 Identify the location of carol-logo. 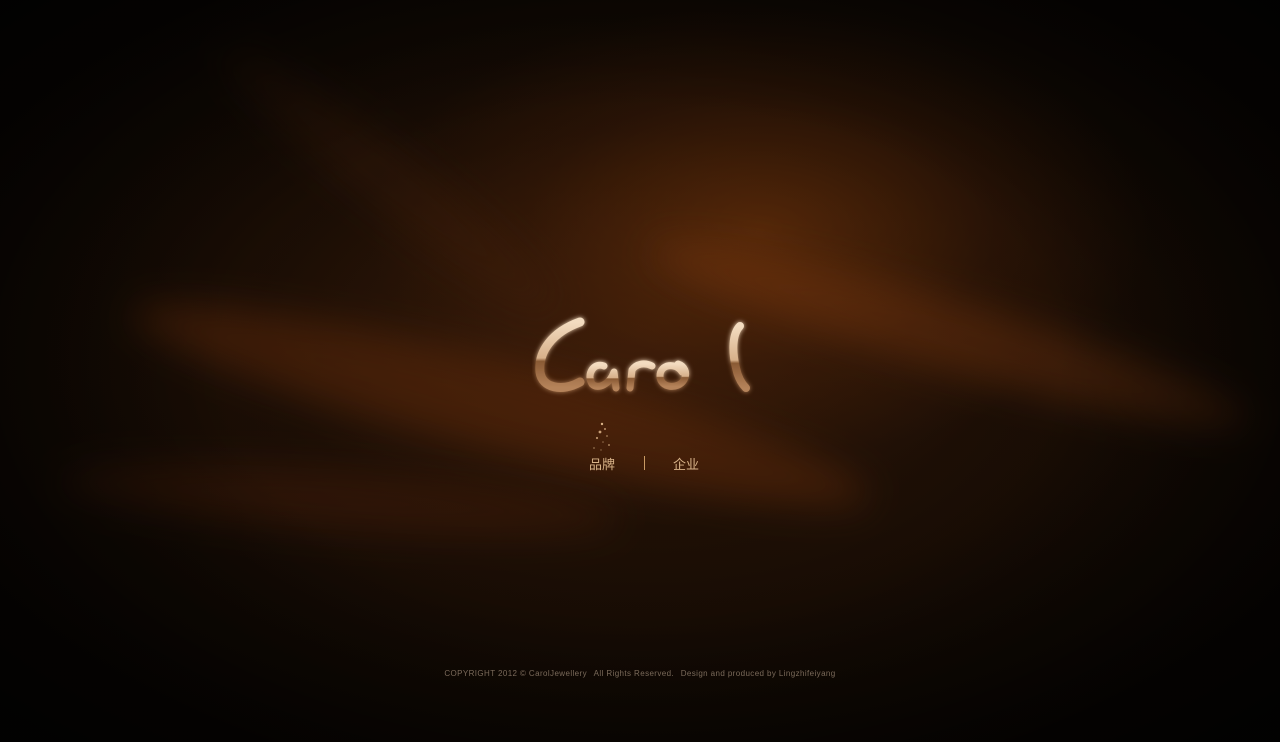
(644, 355).